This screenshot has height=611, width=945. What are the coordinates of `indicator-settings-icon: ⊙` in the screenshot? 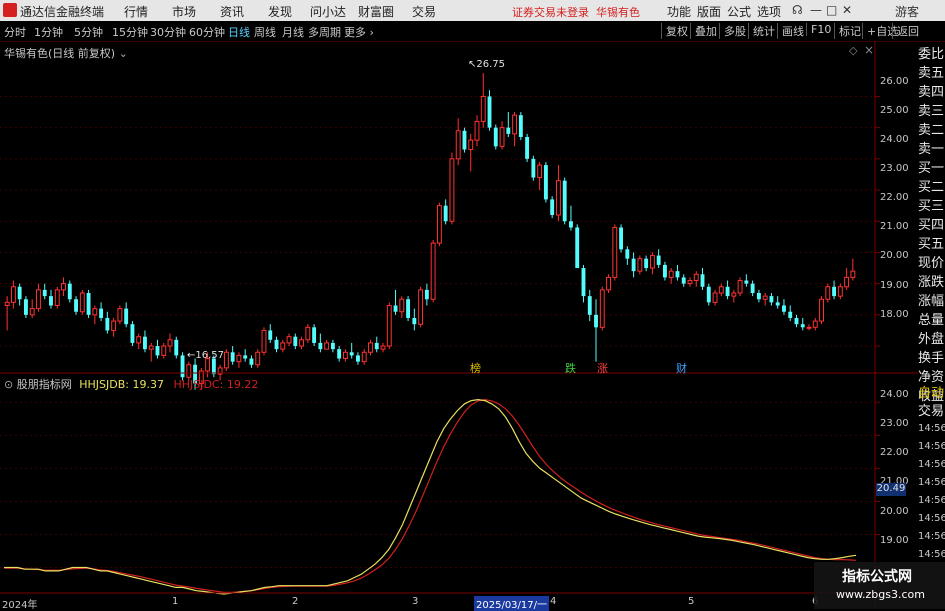 It's located at (8, 384).